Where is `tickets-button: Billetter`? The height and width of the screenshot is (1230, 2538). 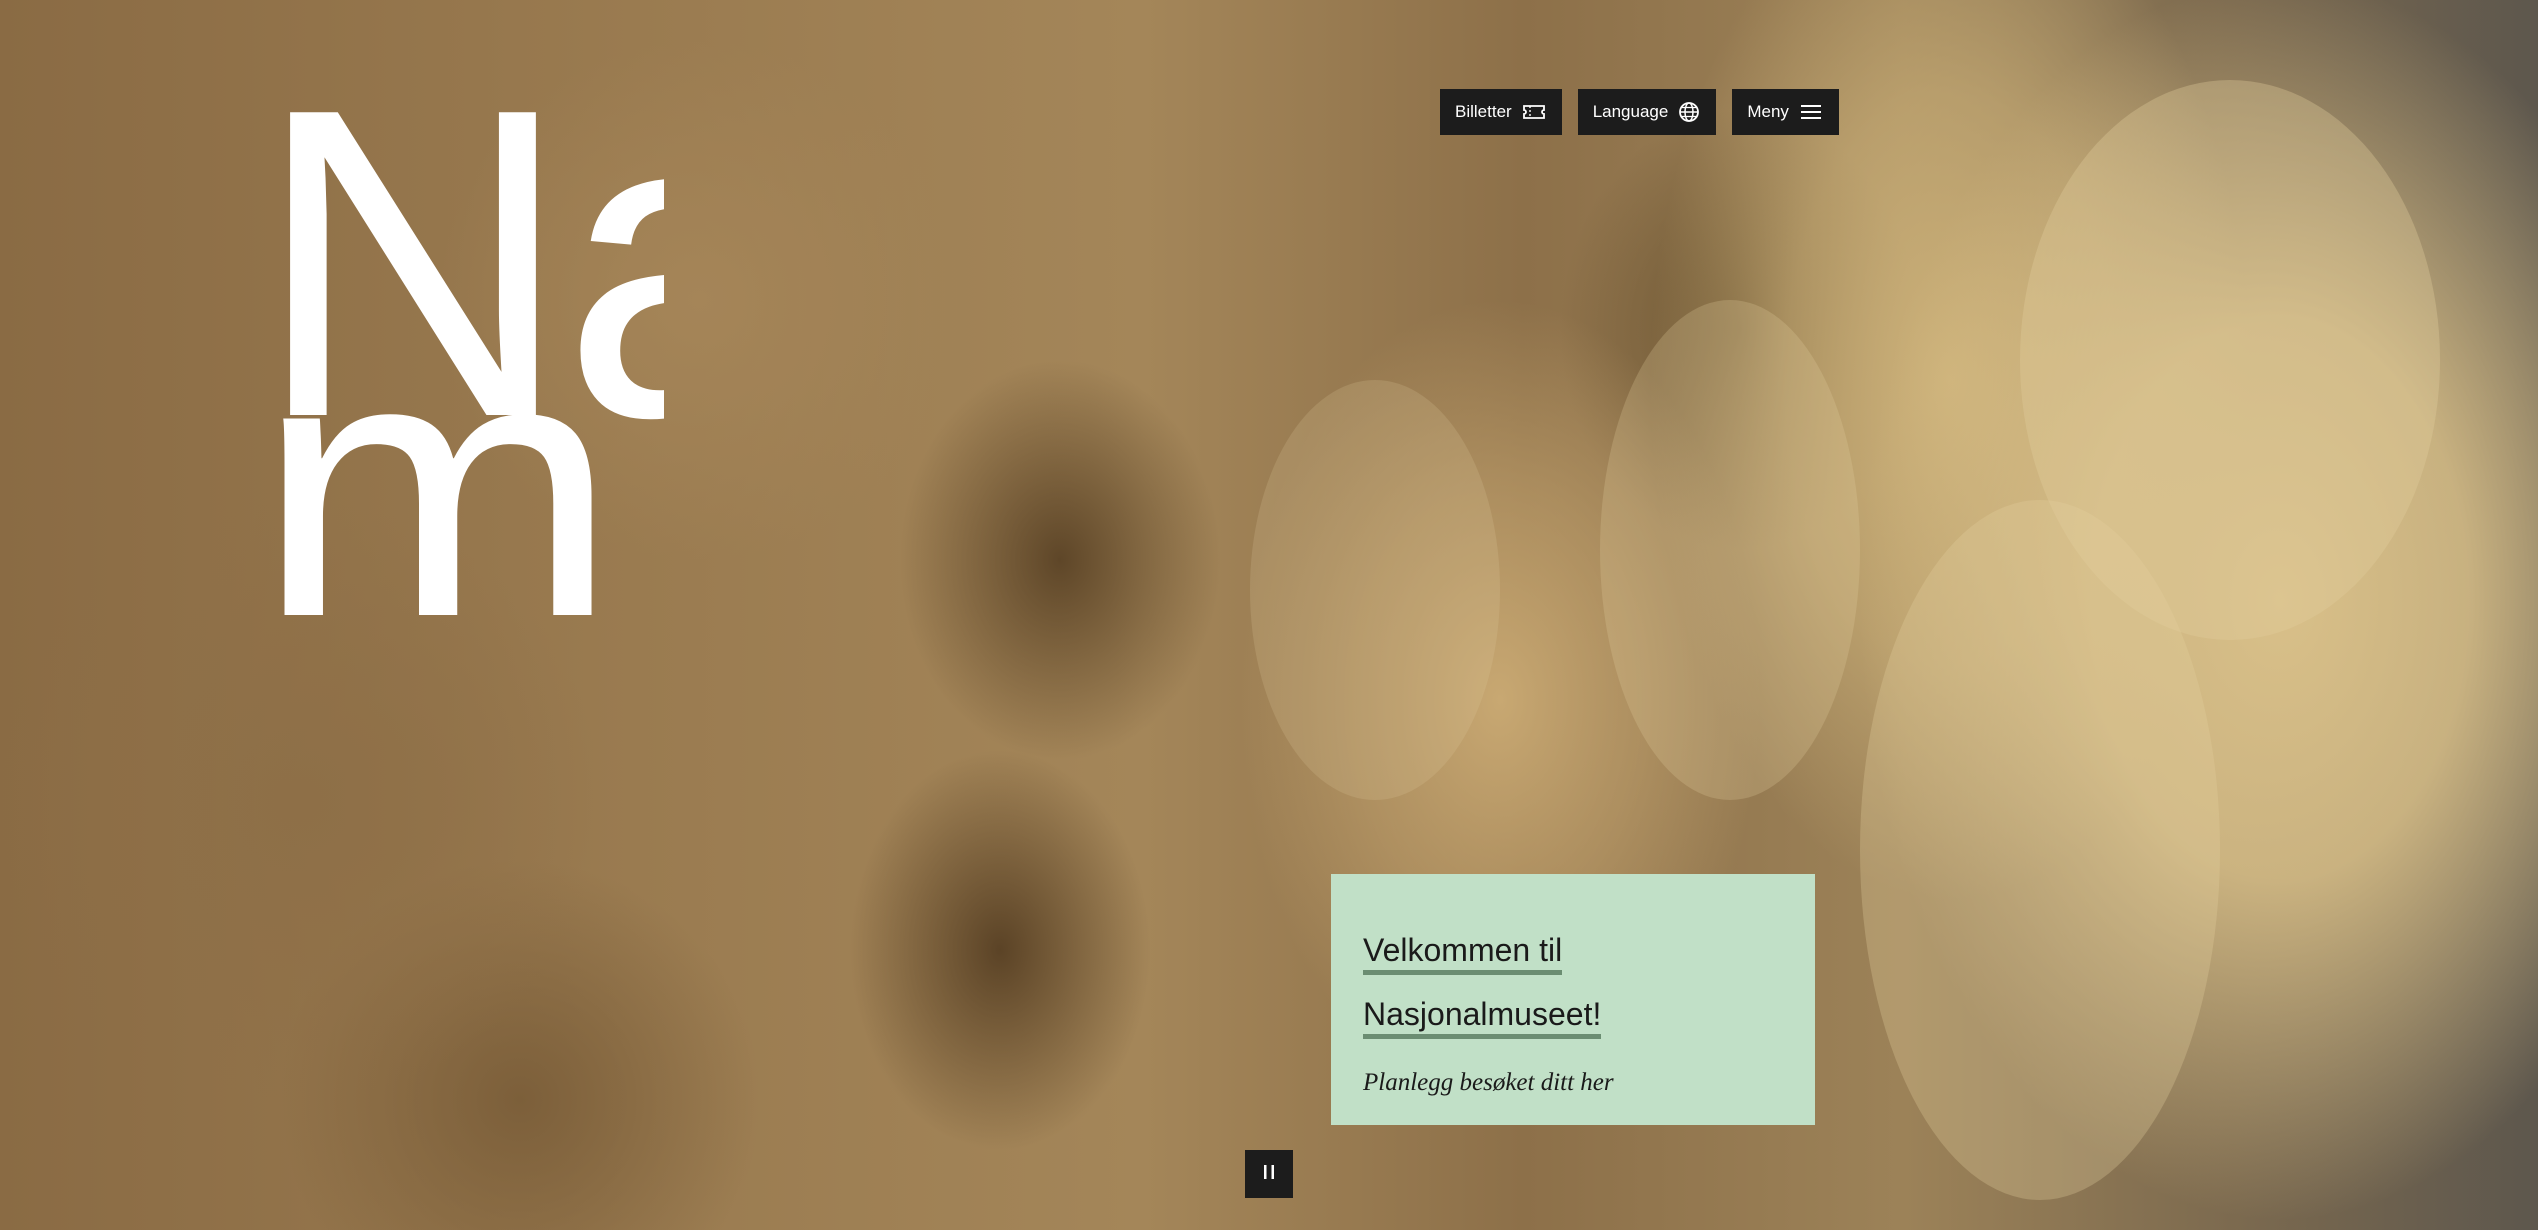 tickets-button: Billetter is located at coordinates (1501, 112).